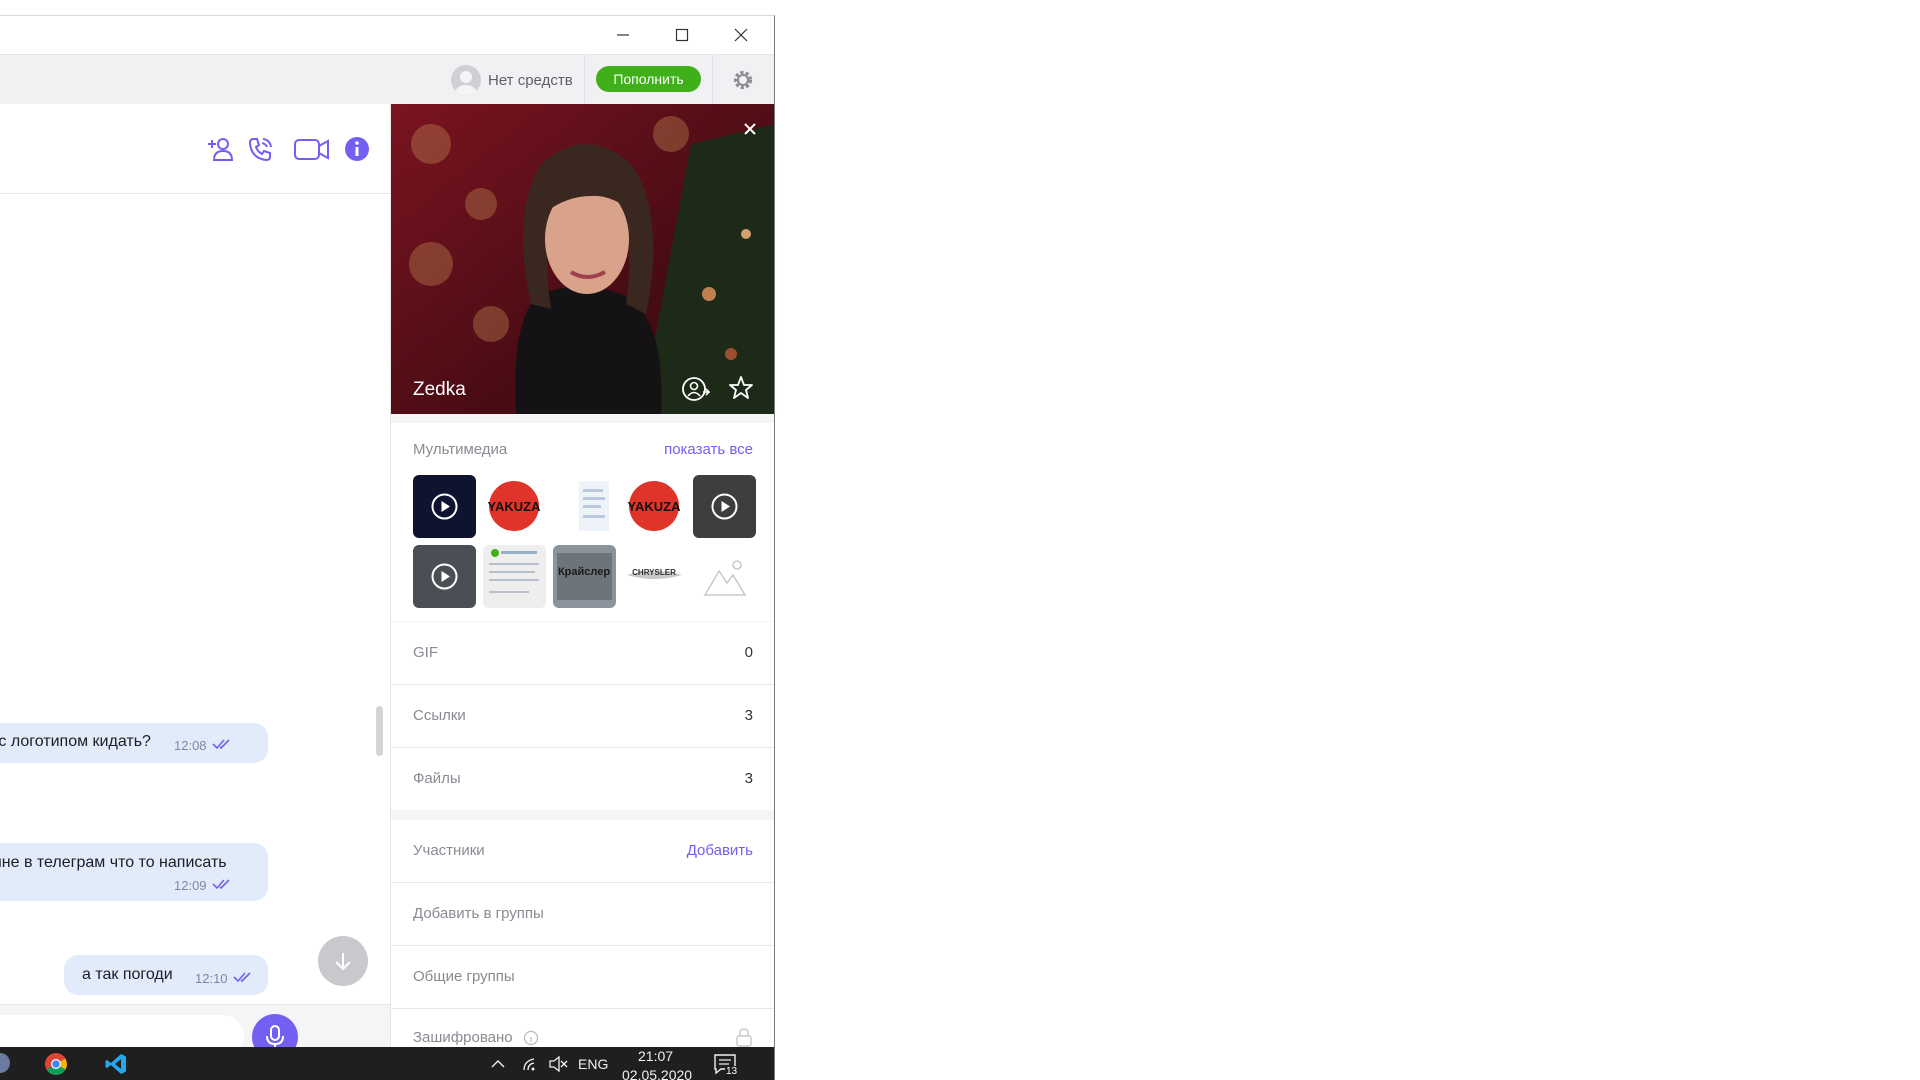  I want to click on message-input, so click(122, 1031).